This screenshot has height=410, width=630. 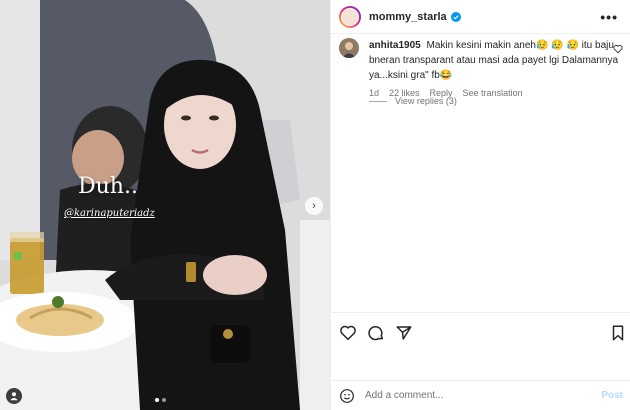 I want to click on commenter-avatar-image, so click(x=349, y=48).